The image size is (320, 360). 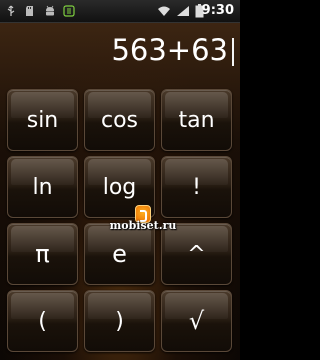 I want to click on display: 563+63, so click(x=120, y=53).